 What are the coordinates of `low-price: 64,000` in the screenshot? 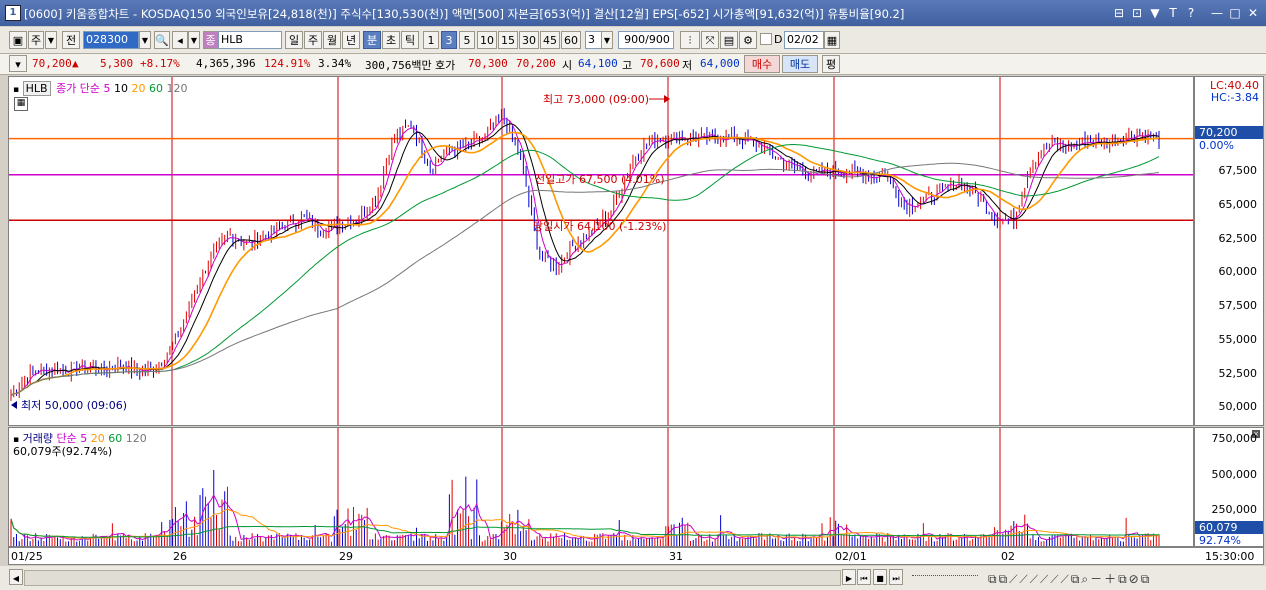 It's located at (720, 63).